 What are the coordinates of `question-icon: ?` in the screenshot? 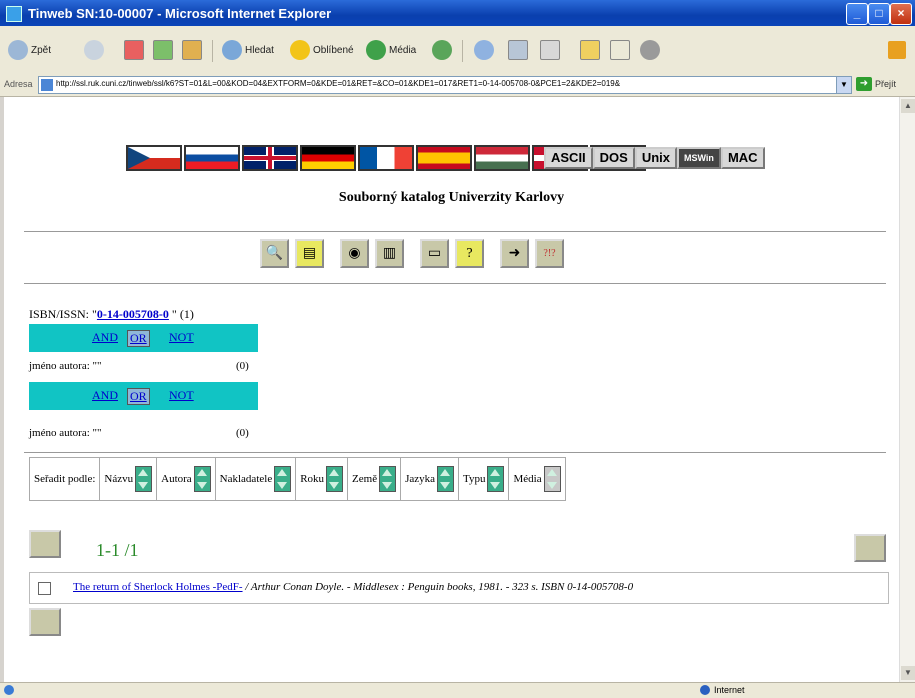 It's located at (469, 253).